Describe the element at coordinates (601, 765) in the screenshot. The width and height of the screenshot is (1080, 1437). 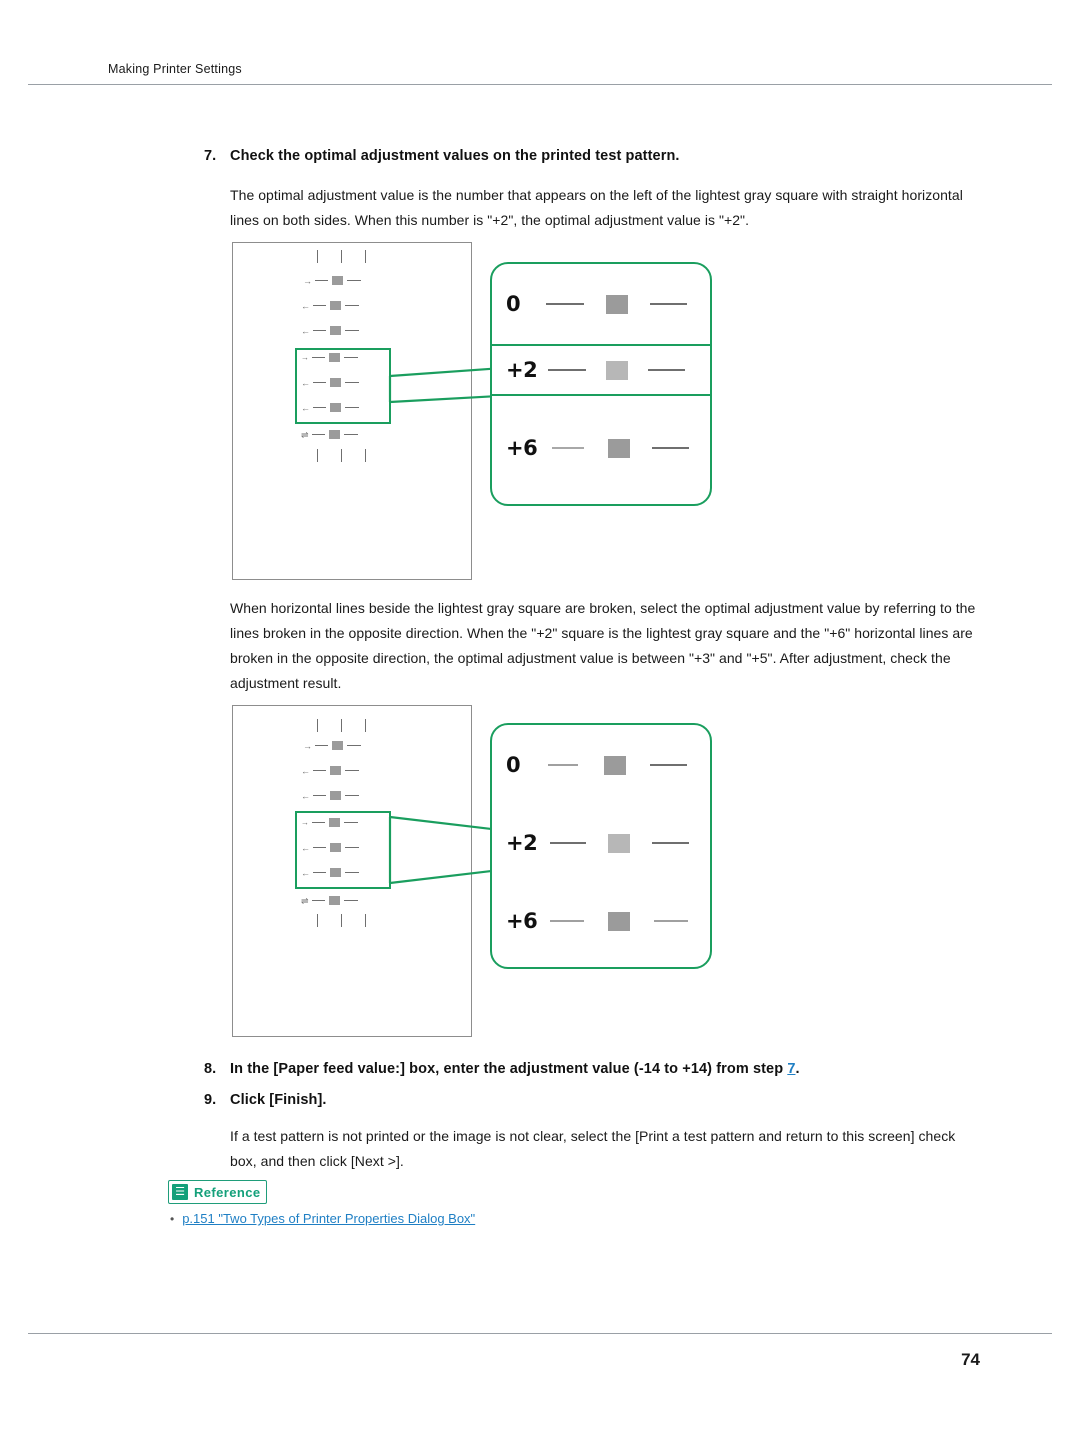
I see `callout-row-2-0: 0` at that location.